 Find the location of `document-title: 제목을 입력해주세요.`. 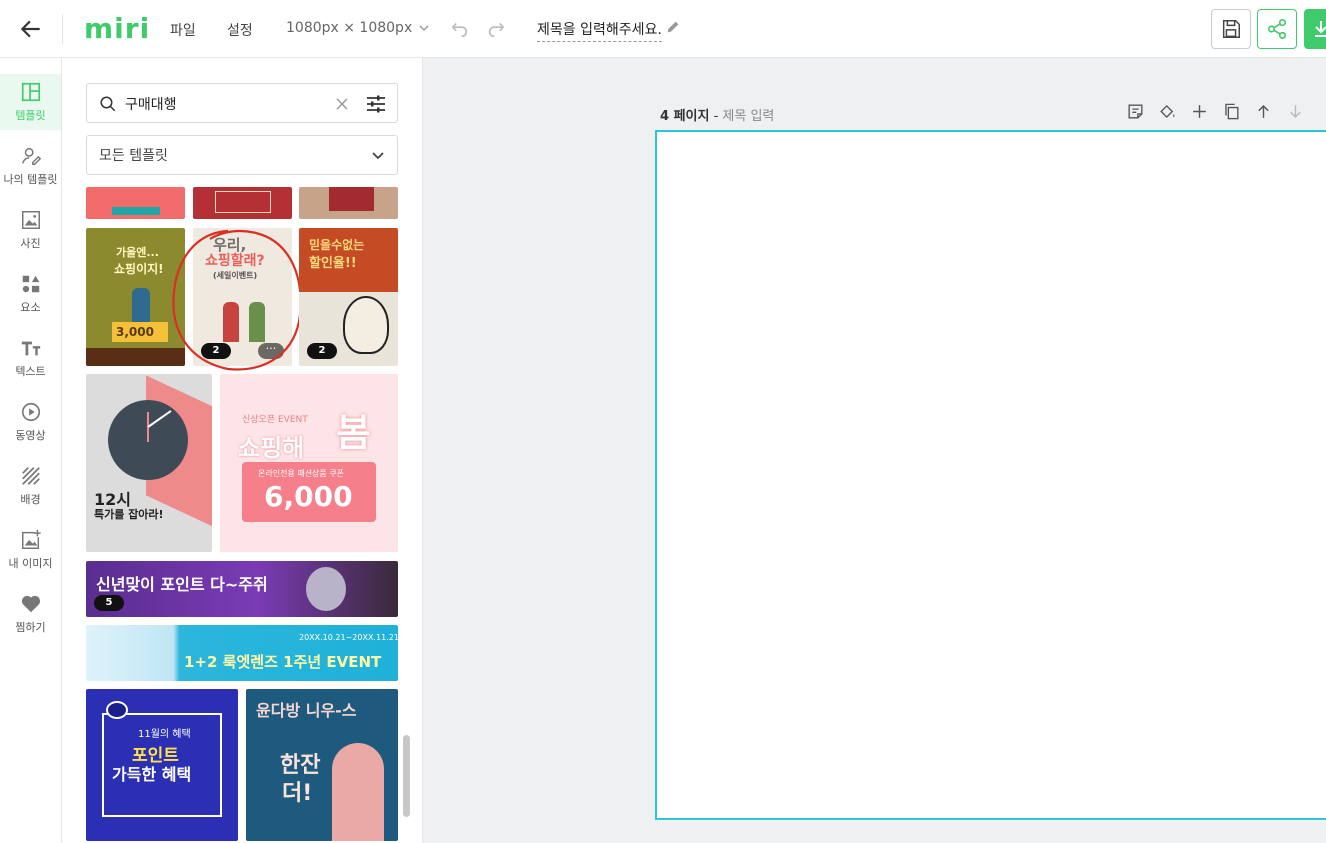

document-title: 제목을 입력해주세요. is located at coordinates (599, 30).